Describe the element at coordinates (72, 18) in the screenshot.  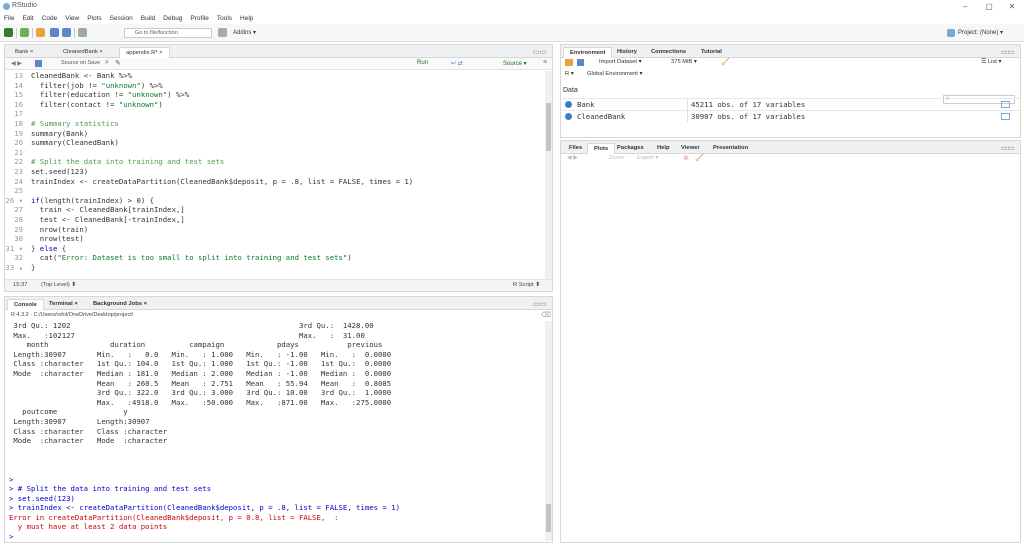
I see `menu-view: View` at that location.